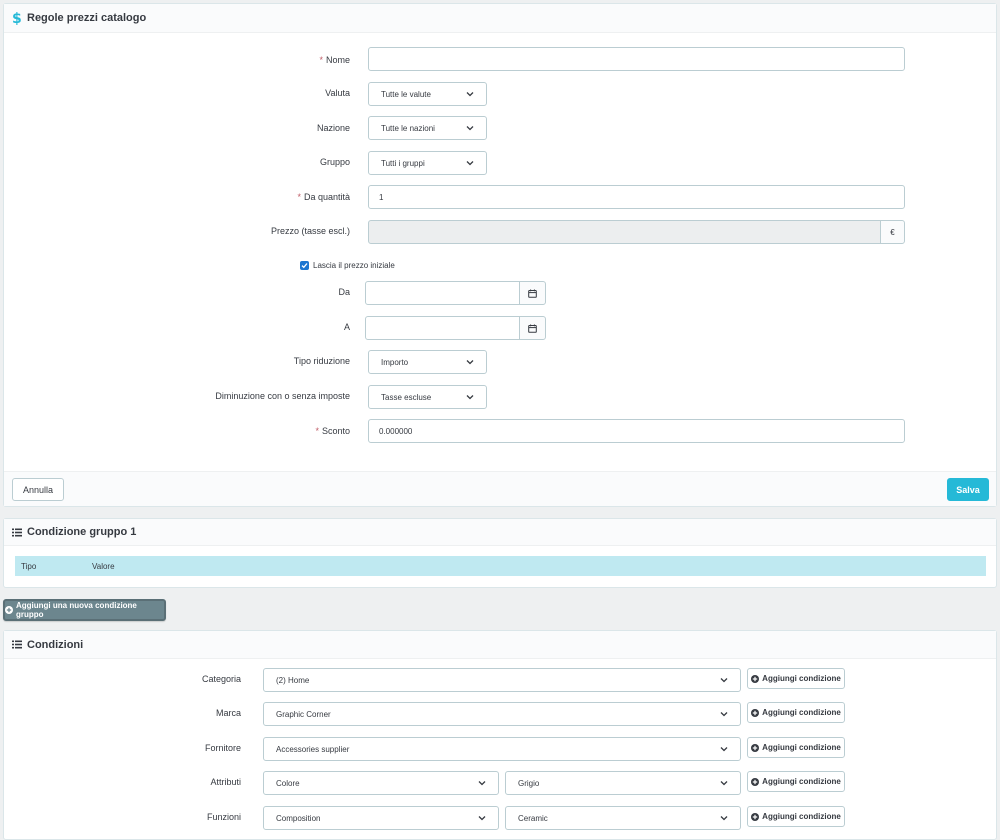 This screenshot has width=1000, height=840. Describe the element at coordinates (288, 783) in the screenshot. I see `attributi-group-selected: Colore` at that location.